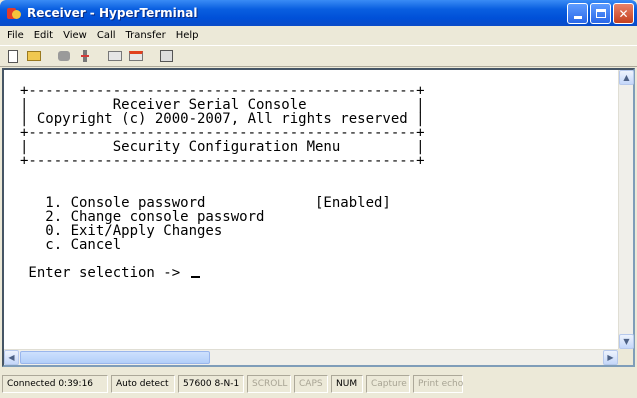  I want to click on toolbar, so click(318, 56).